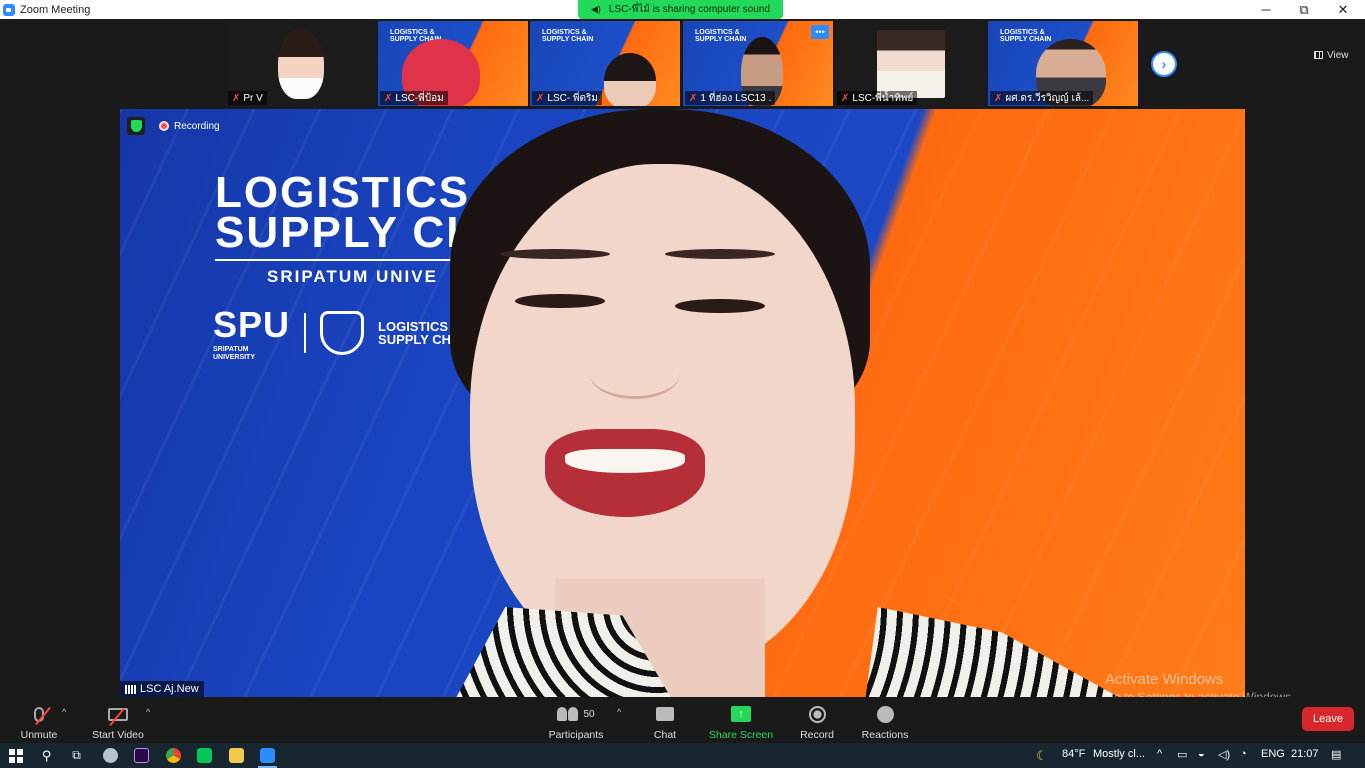 This screenshot has height=768, width=1365. Describe the element at coordinates (1338, 55) in the screenshot. I see `view-label: View` at that location.